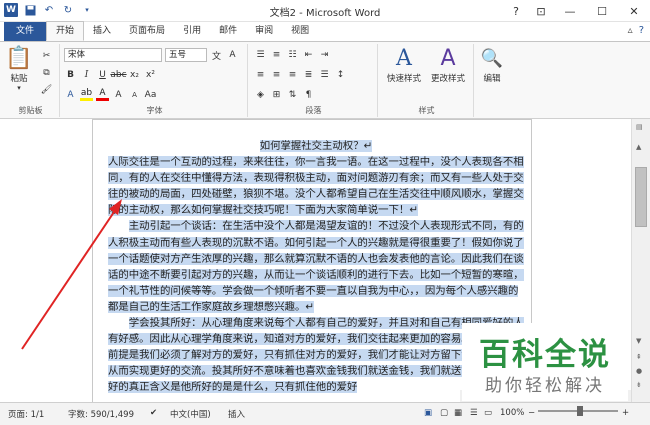  Describe the element at coordinates (638, 147) in the screenshot. I see `scroll-up-icon: ▲` at that location.